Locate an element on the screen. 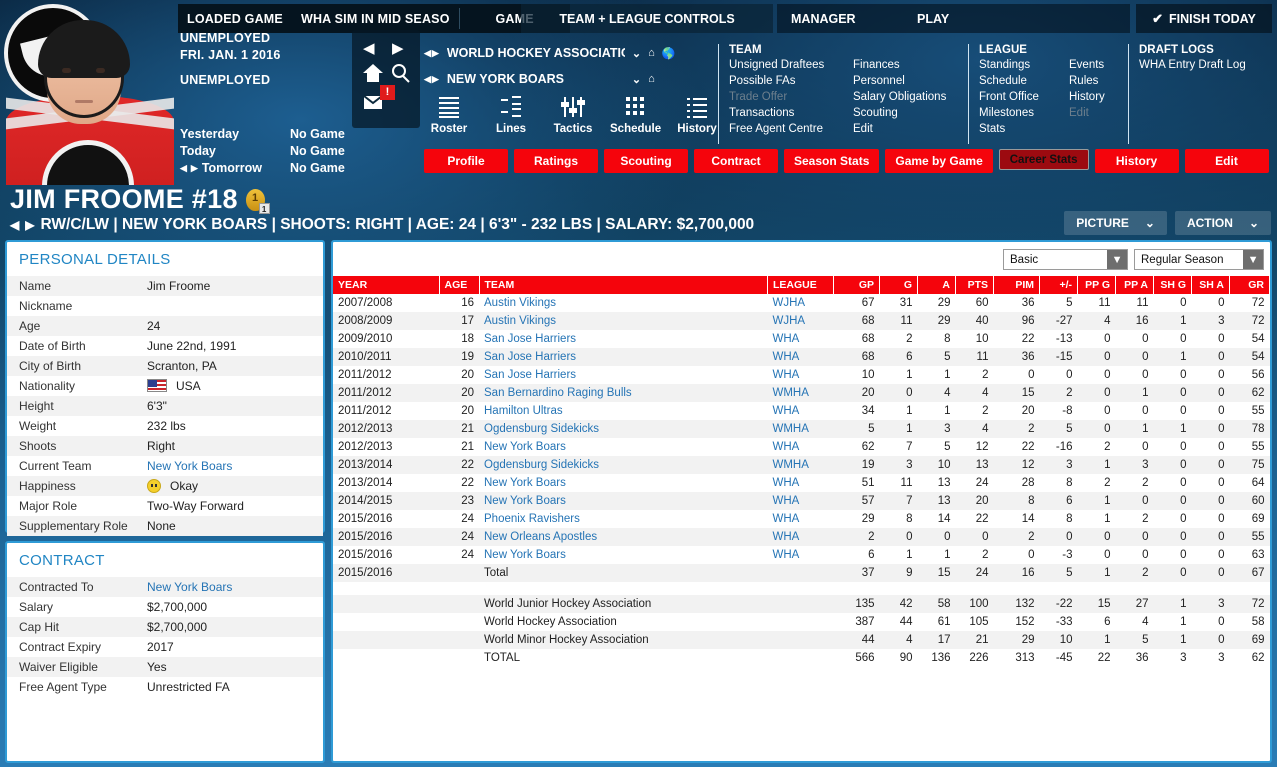 The height and width of the screenshot is (767, 1277). tab-career-stats: Career Stats is located at coordinates (1043, 159).